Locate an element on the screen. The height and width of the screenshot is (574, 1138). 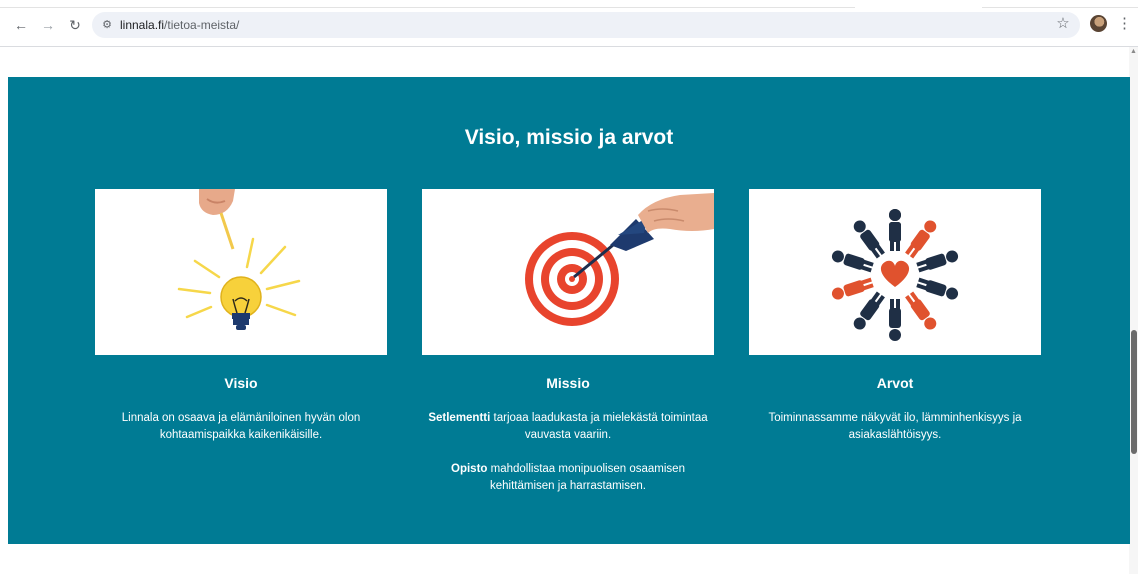
forward-button: → is located at coordinates (48, 25).